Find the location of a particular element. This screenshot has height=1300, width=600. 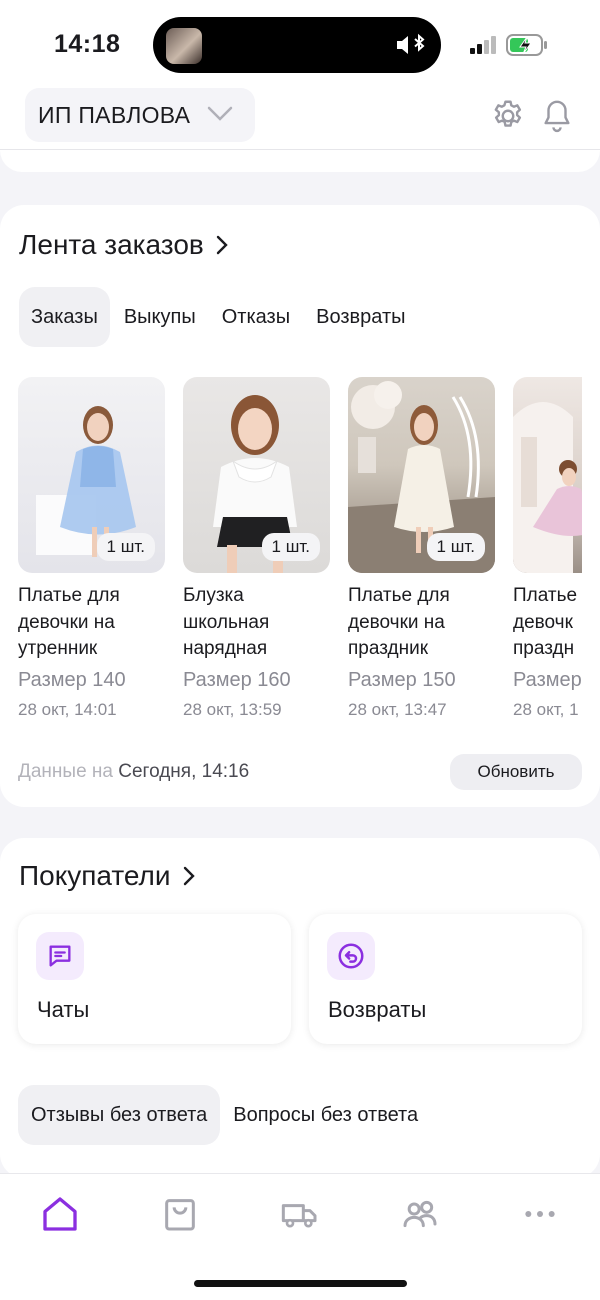

status-bar: 14:18 is located at coordinates (300, 44).